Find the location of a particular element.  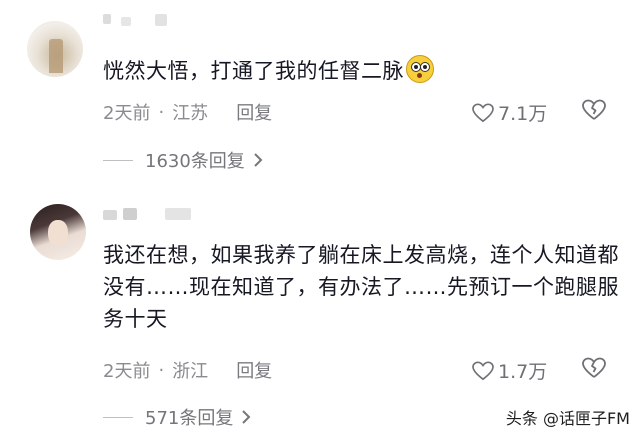

view-replies-button: 571条回复 is located at coordinates (177, 417).